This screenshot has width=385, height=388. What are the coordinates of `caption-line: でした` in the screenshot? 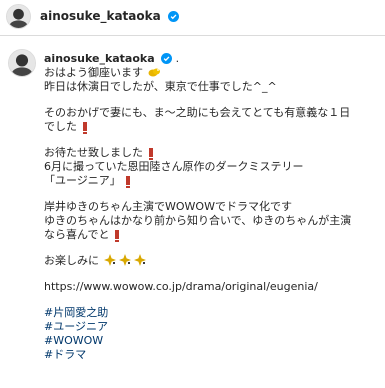 It's located at (60, 126).